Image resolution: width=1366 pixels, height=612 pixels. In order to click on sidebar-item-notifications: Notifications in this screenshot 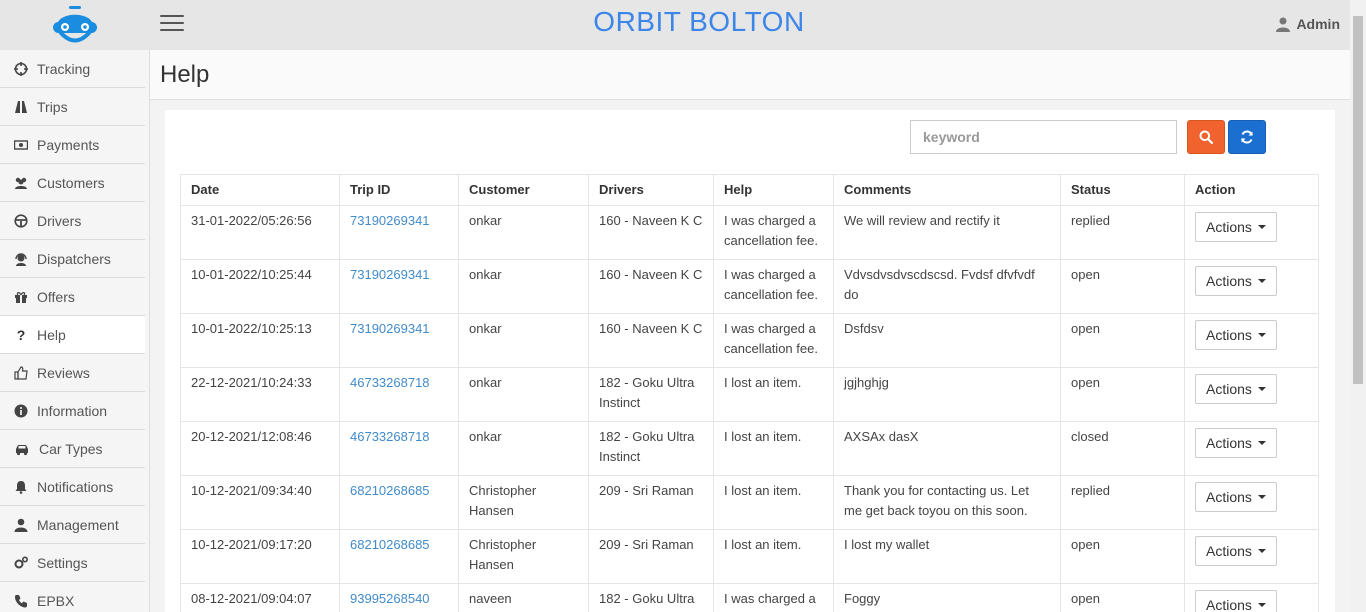, I will do `click(72, 487)`.